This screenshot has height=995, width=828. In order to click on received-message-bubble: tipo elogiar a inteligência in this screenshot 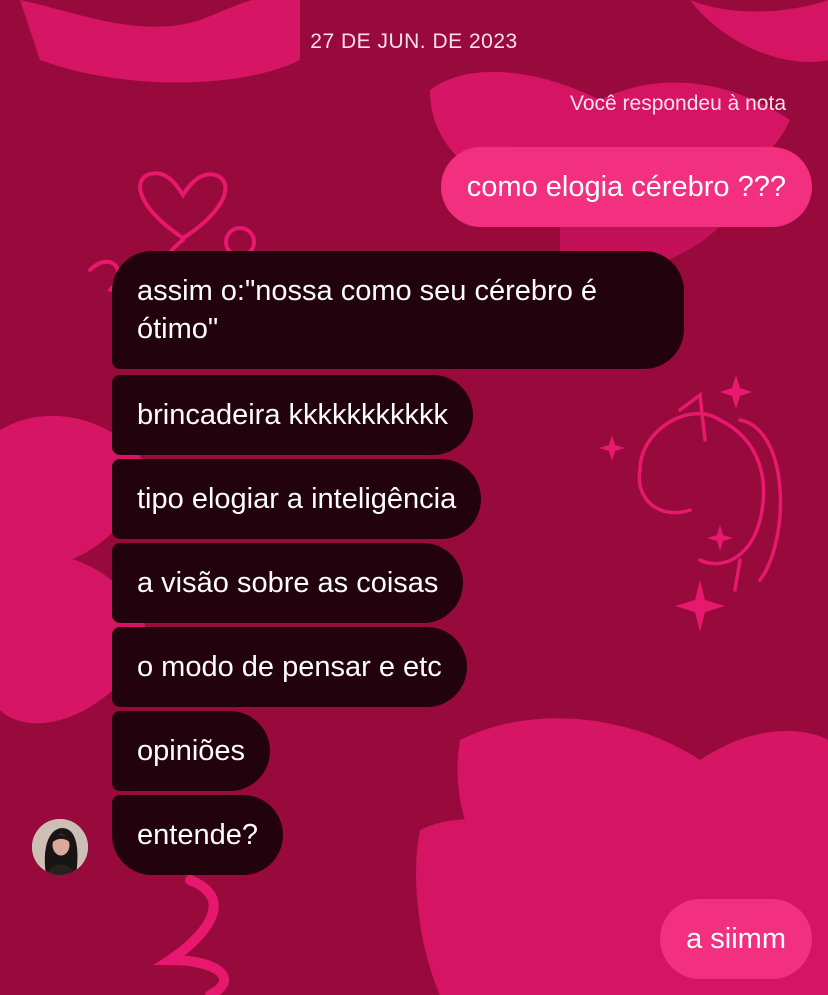, I will do `click(297, 499)`.